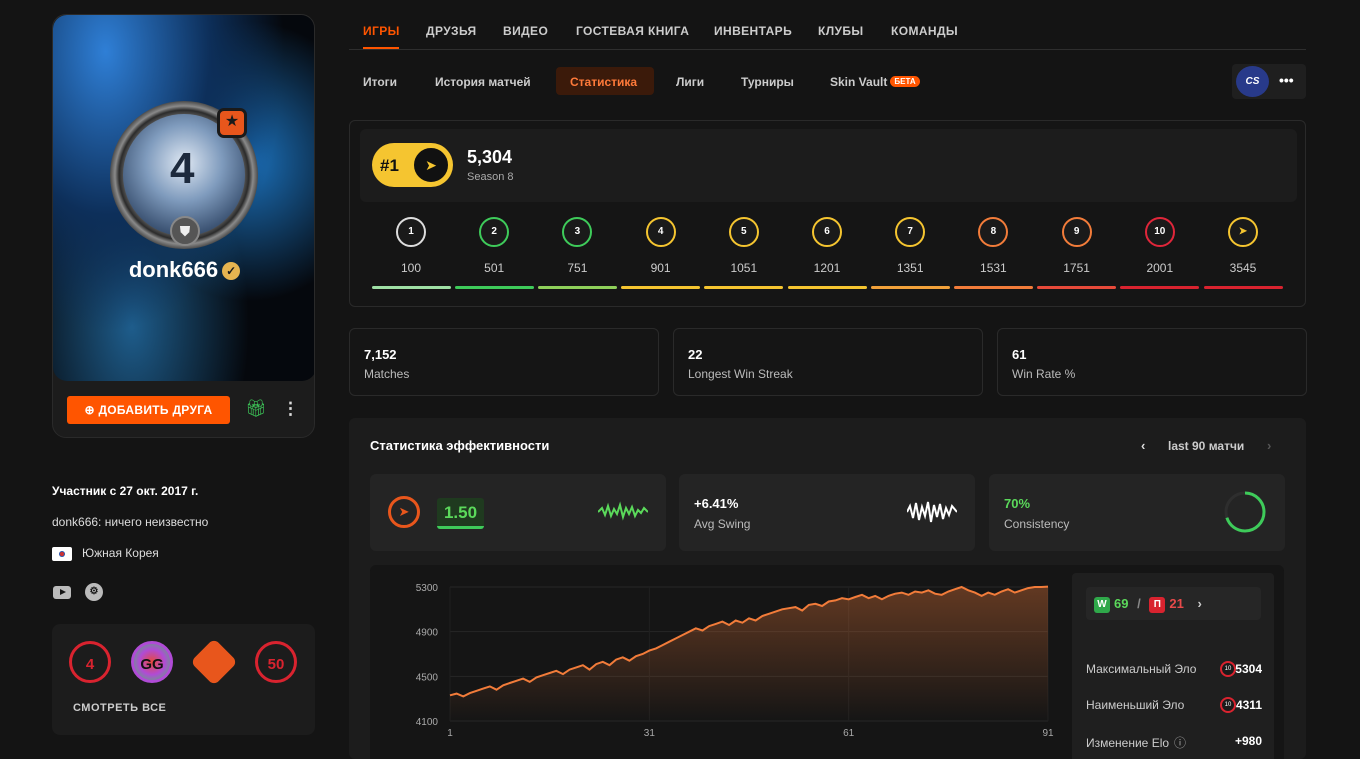 The width and height of the screenshot is (1360, 759). Describe the element at coordinates (380, 82) in the screenshot. I see `subtab-1: Итоги` at that location.